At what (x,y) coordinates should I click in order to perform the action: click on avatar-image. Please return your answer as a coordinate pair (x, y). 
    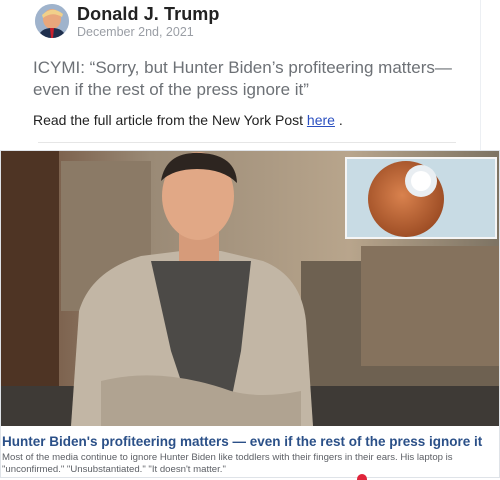
    Looking at the image, I should click on (52, 21).